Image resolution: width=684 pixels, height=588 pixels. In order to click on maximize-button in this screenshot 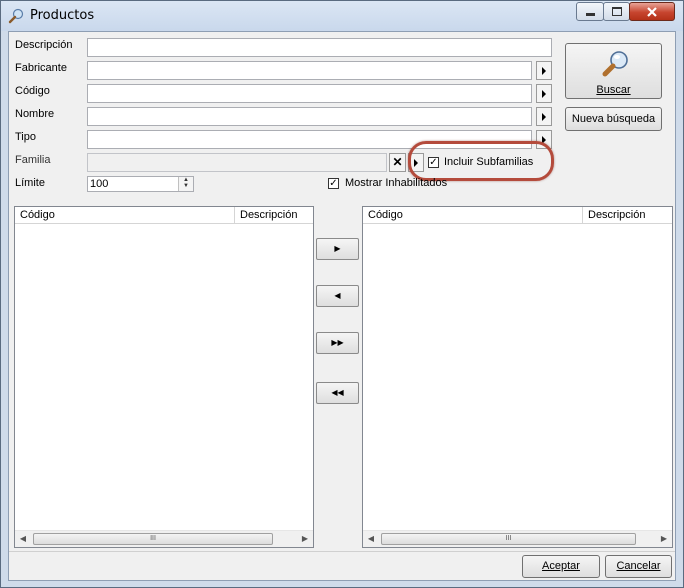, I will do `click(616, 11)`.